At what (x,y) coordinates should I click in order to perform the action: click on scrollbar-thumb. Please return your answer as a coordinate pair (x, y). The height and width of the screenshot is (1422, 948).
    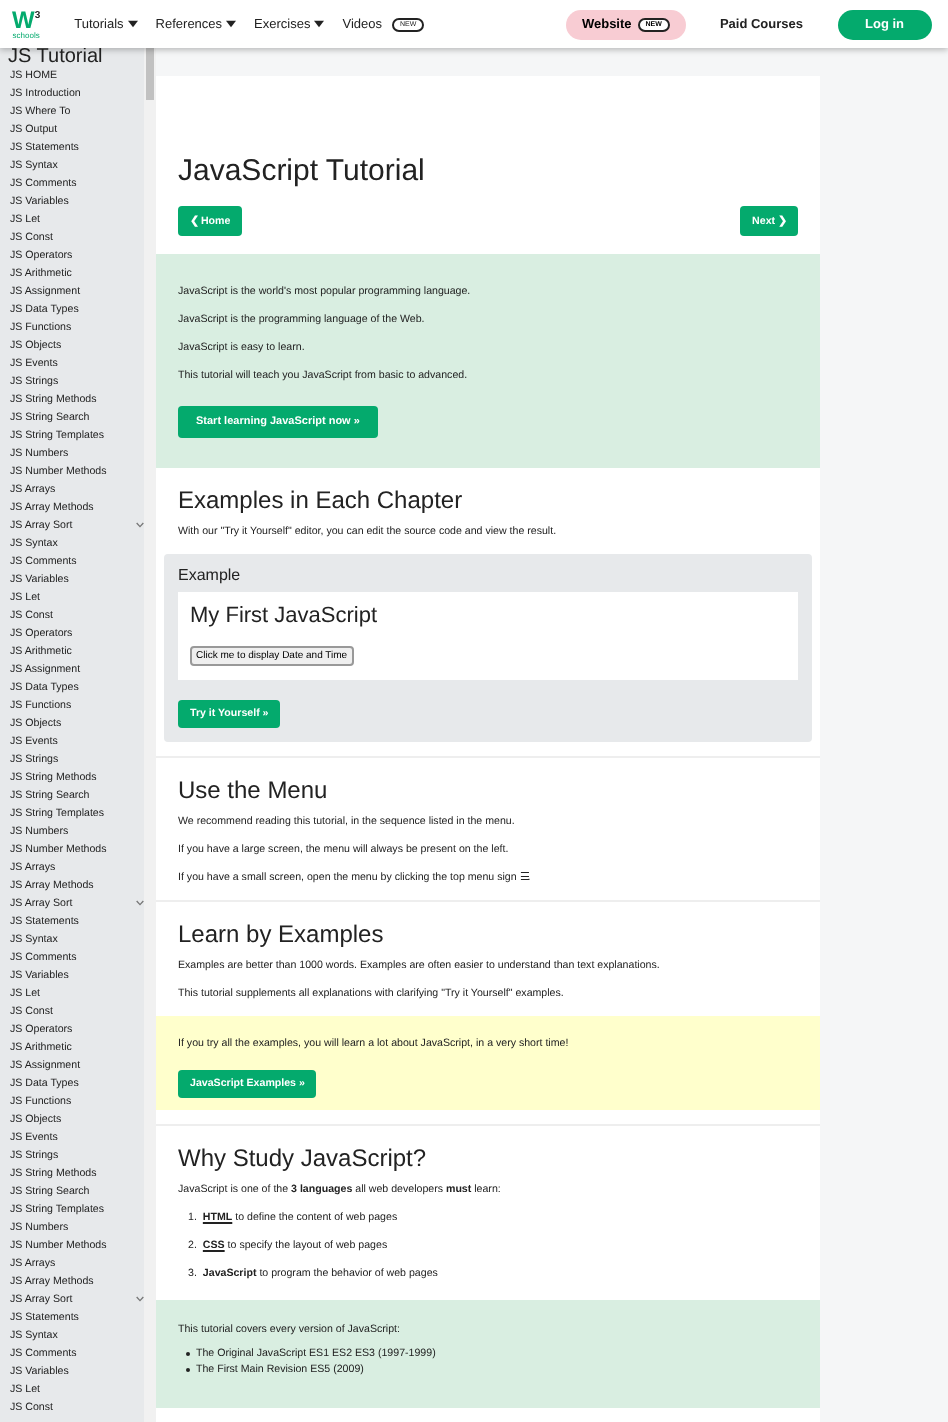
    Looking at the image, I should click on (150, 74).